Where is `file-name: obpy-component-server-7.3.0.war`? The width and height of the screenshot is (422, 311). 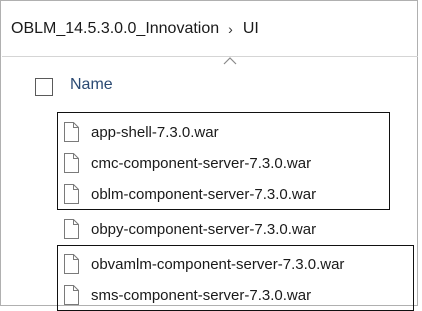 file-name: obpy-component-server-7.3.0.war is located at coordinates (204, 229).